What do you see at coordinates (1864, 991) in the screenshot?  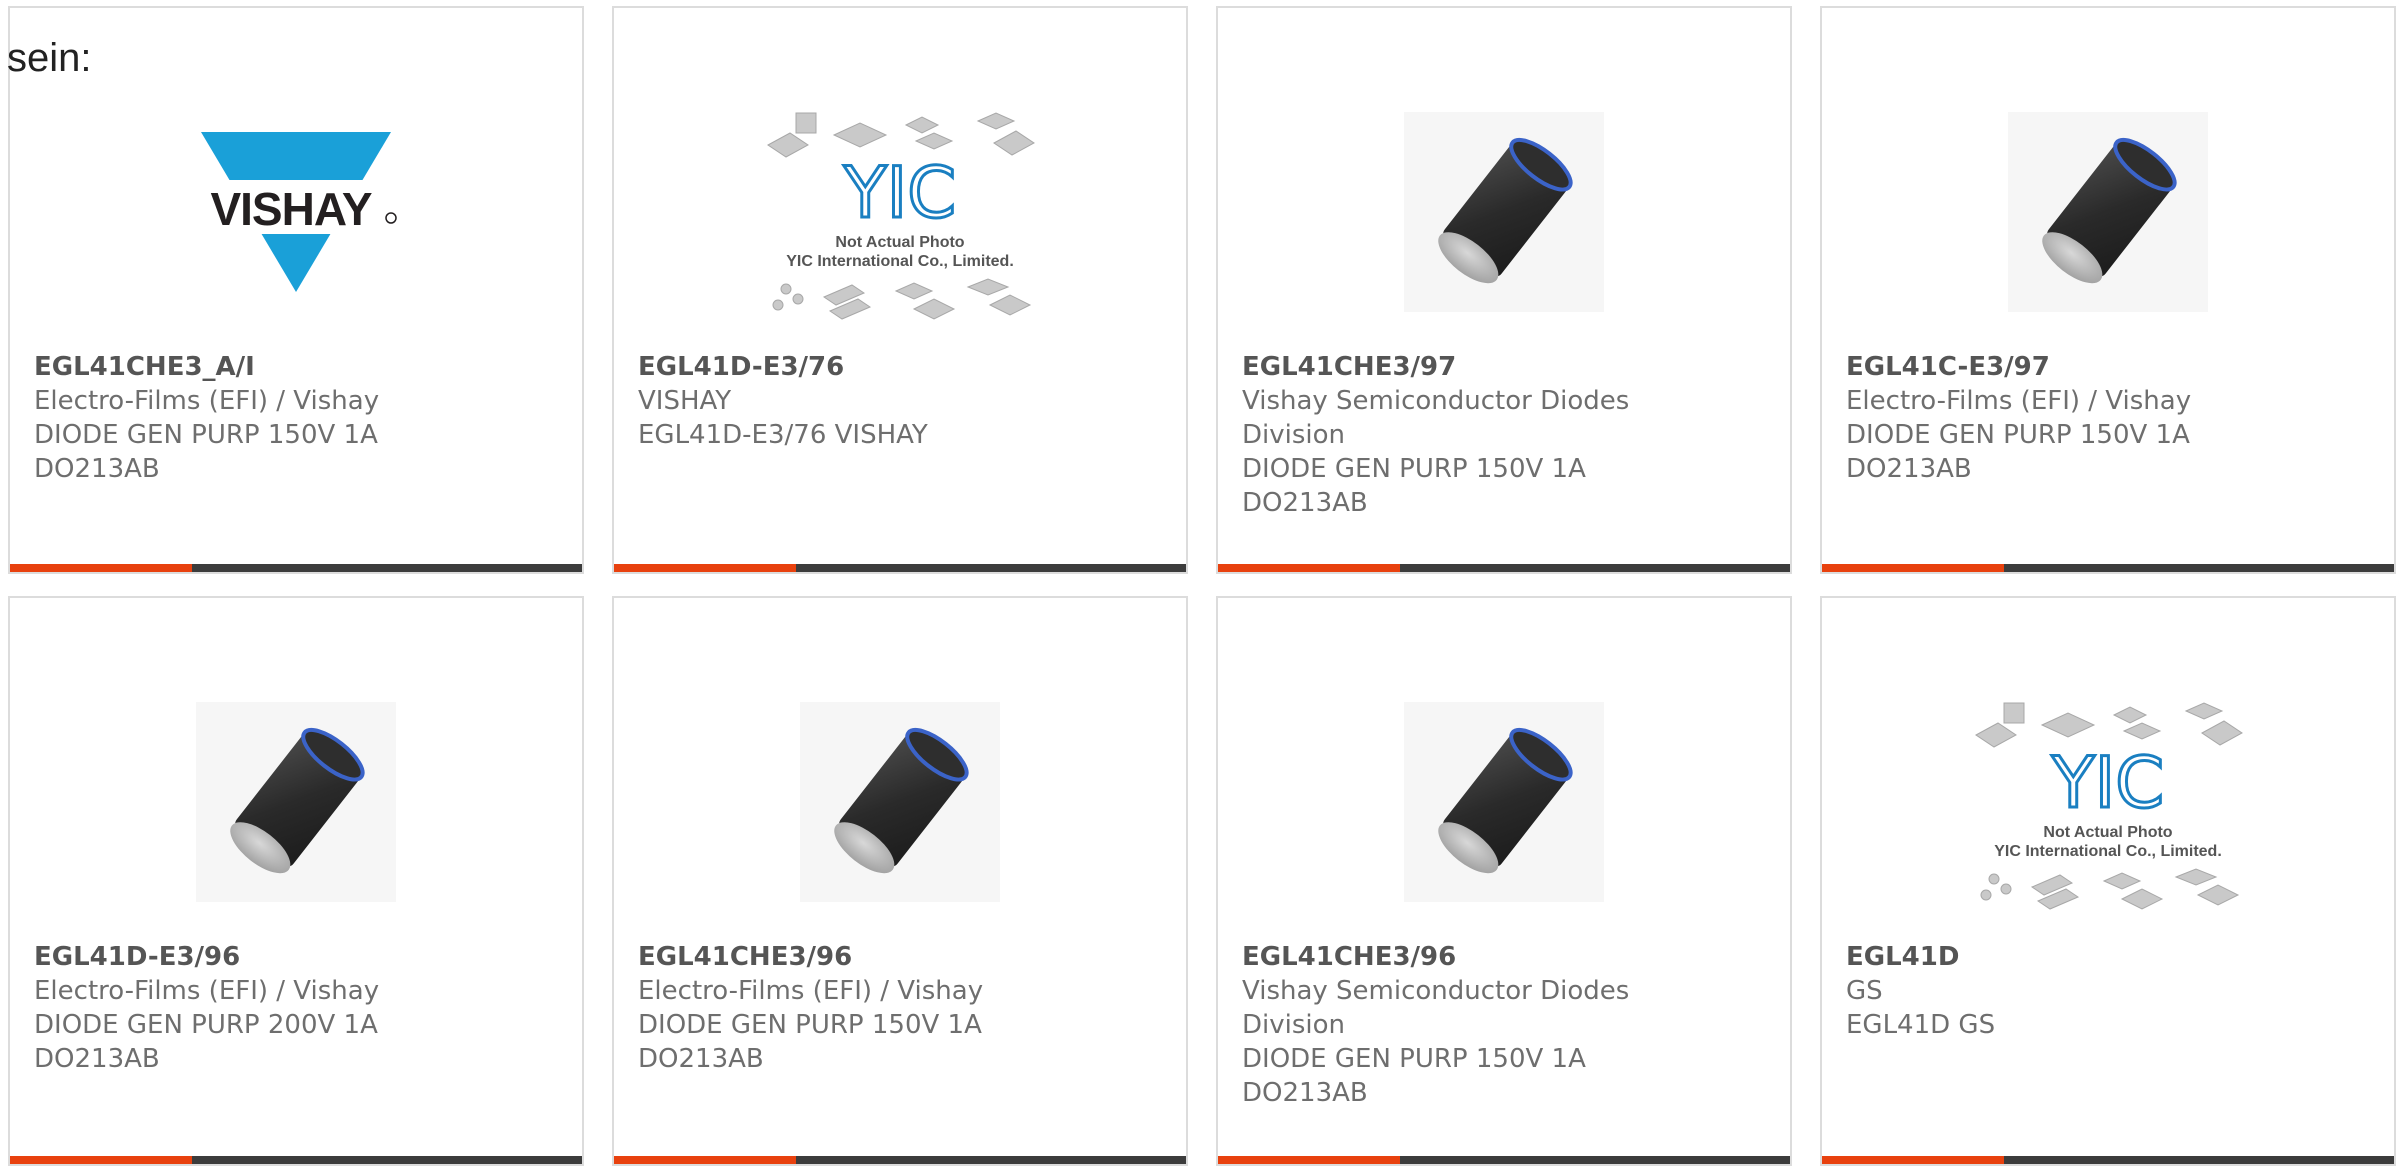 I see `manufacturer: GS` at bounding box center [1864, 991].